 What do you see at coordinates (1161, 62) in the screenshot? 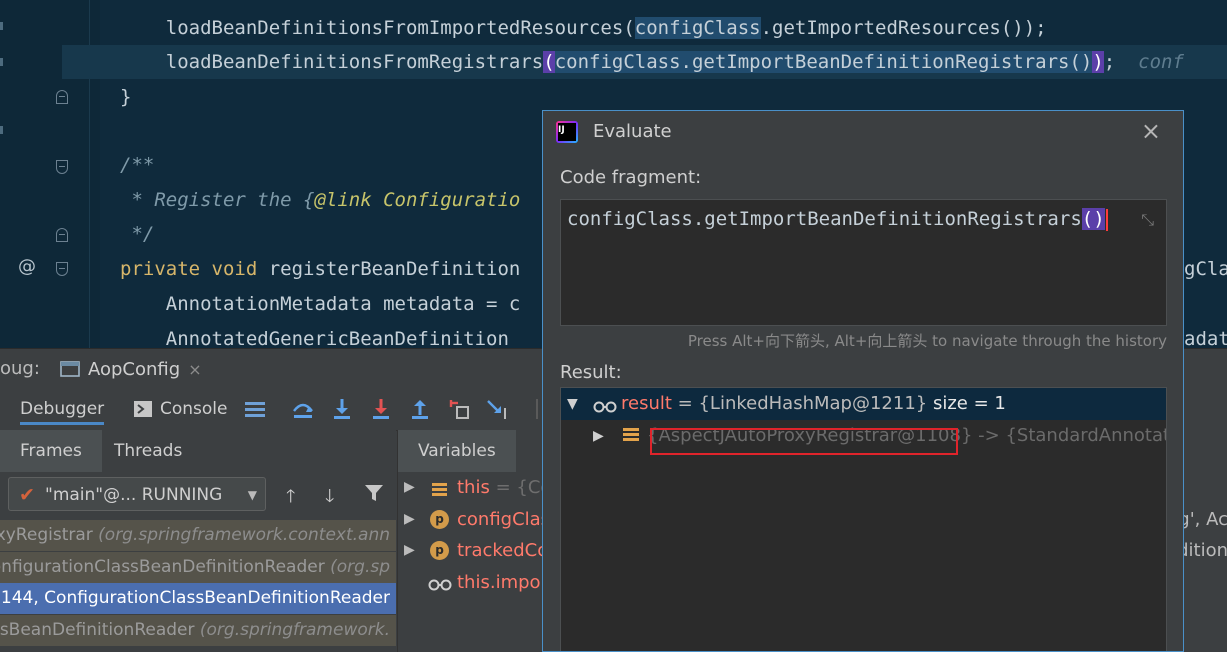
I see `inlay-hint: conf` at bounding box center [1161, 62].